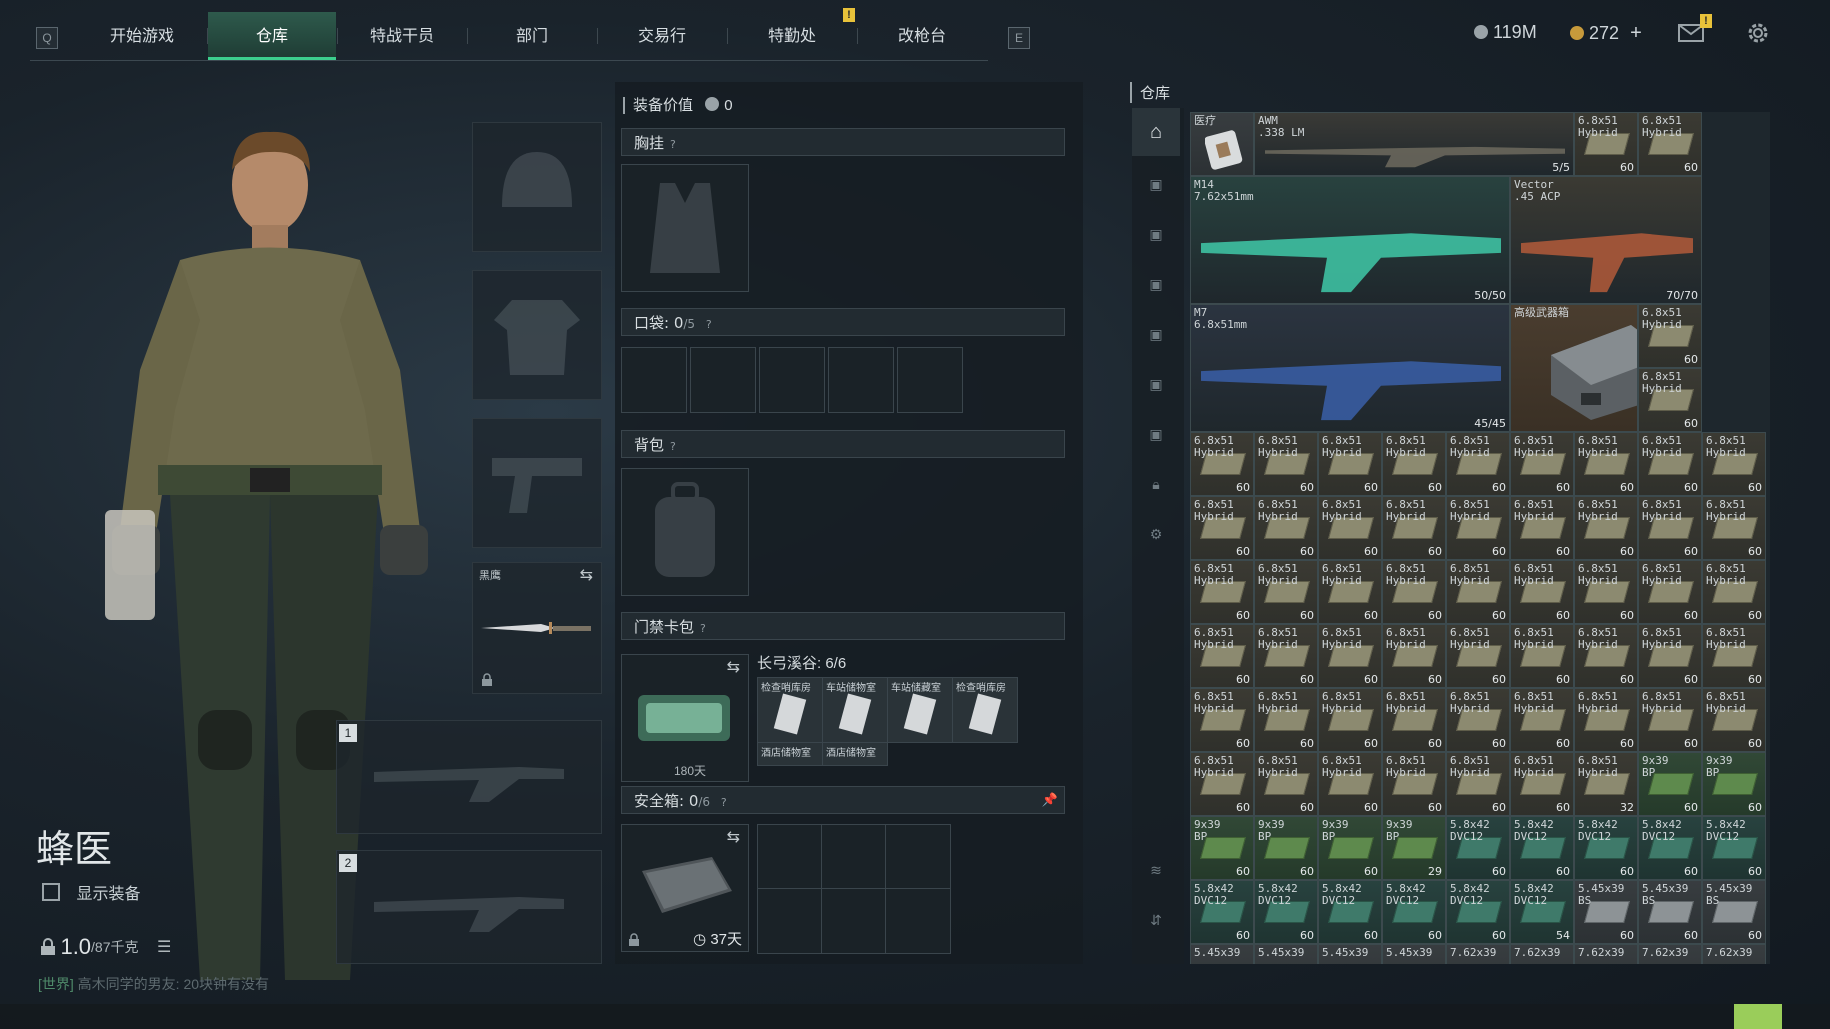  Describe the element at coordinates (1542, 912) in the screenshot. I see `ammo-item: 5.8x42 DVC12 54` at that location.